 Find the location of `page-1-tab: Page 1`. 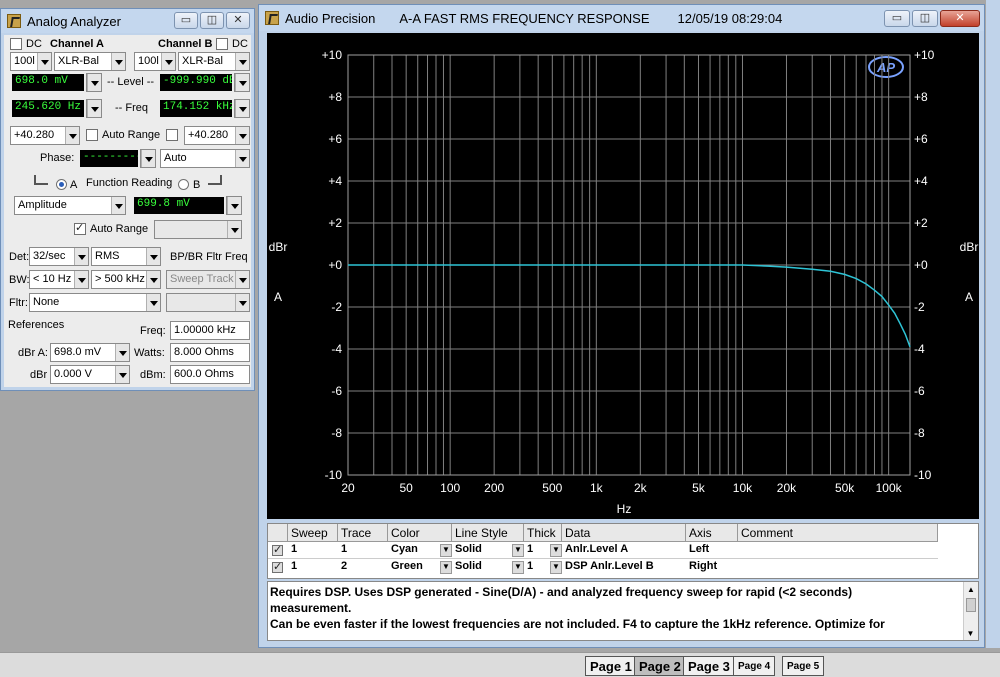

page-1-tab: Page 1 is located at coordinates (611, 666).